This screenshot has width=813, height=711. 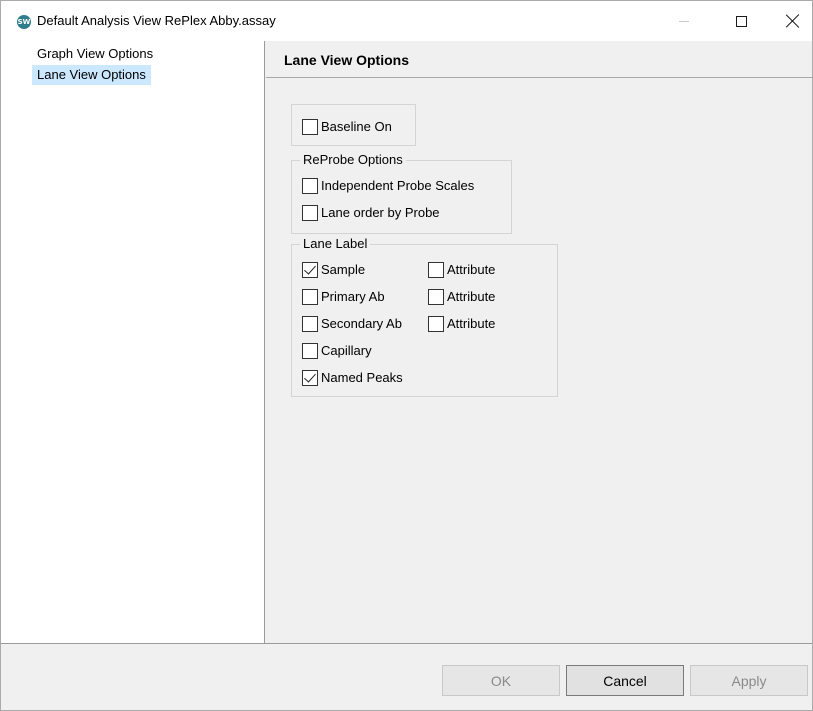 I want to click on sidebar-item-lane-view-options: Lane View Options, so click(x=91, y=75).